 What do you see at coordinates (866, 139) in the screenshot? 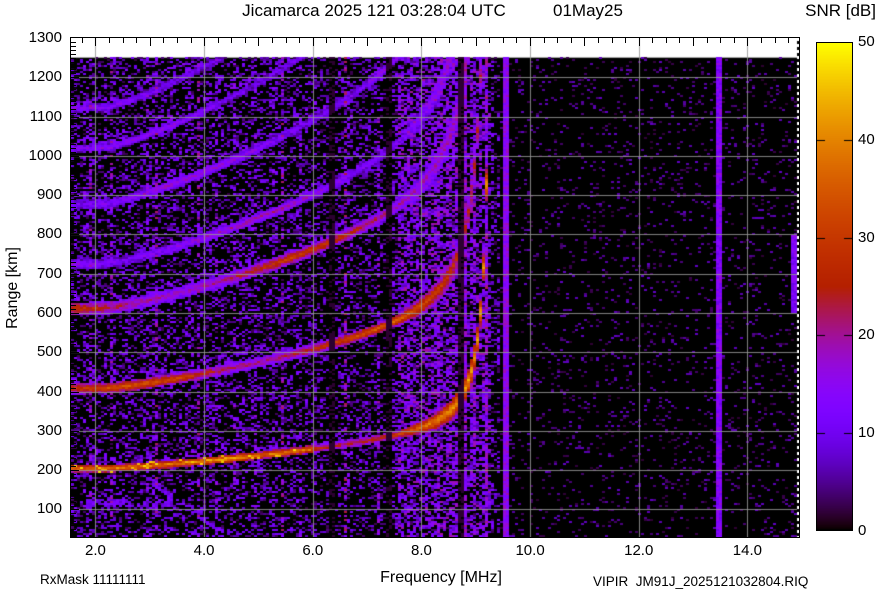
I see `colorbar-tick-label: 40` at bounding box center [866, 139].